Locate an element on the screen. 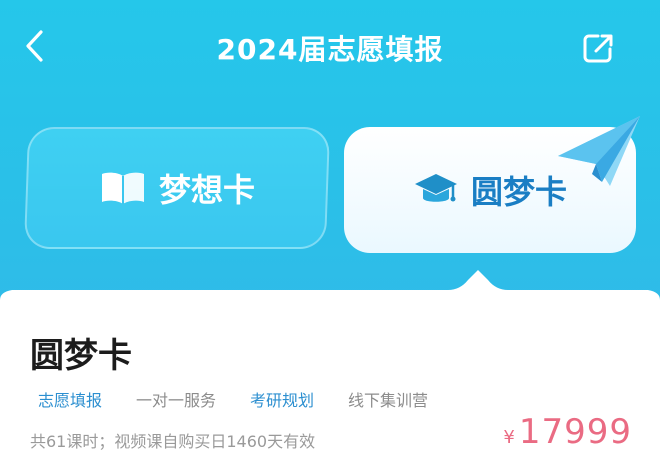 The image size is (660, 470). tab-dream-card: 梦想卡 is located at coordinates (177, 188).